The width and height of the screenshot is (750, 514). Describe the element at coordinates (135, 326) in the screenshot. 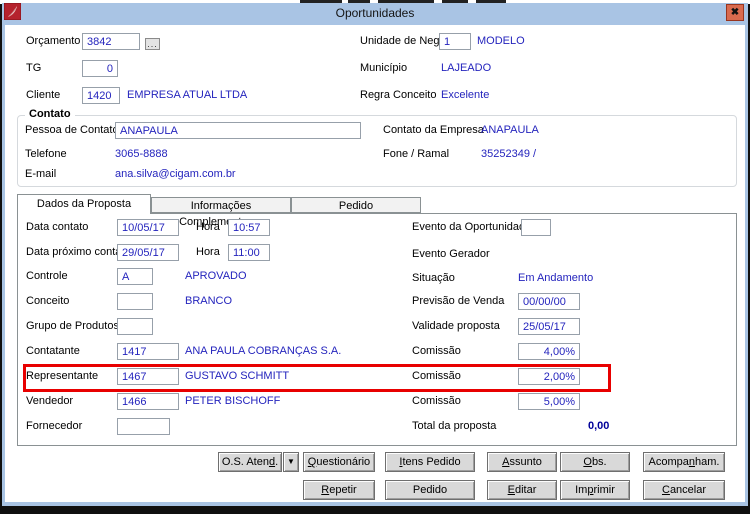

I see `grupo-produtos-input` at that location.